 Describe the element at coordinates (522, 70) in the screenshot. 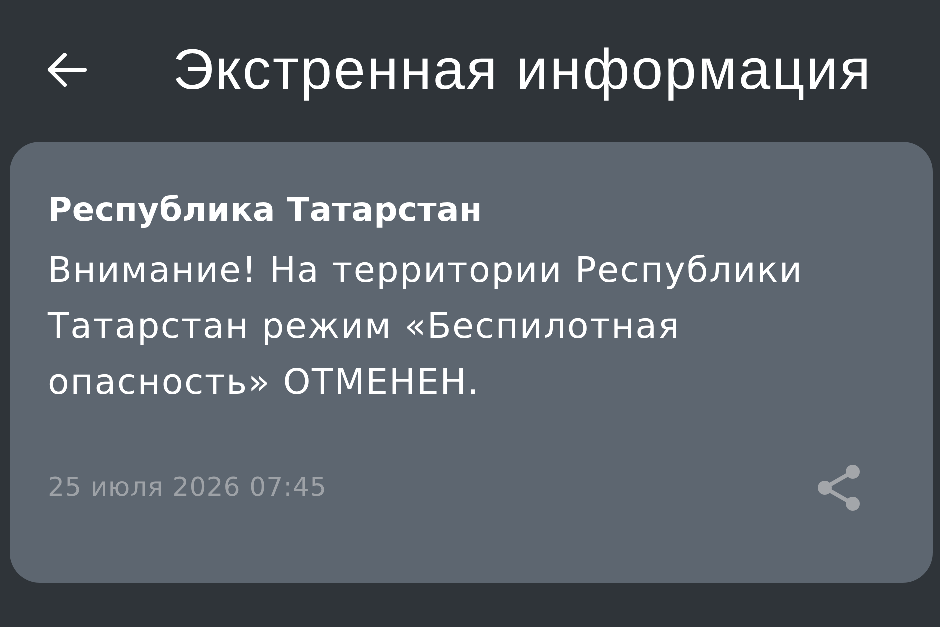

I see `screen-title: Экстренная информация` at that location.